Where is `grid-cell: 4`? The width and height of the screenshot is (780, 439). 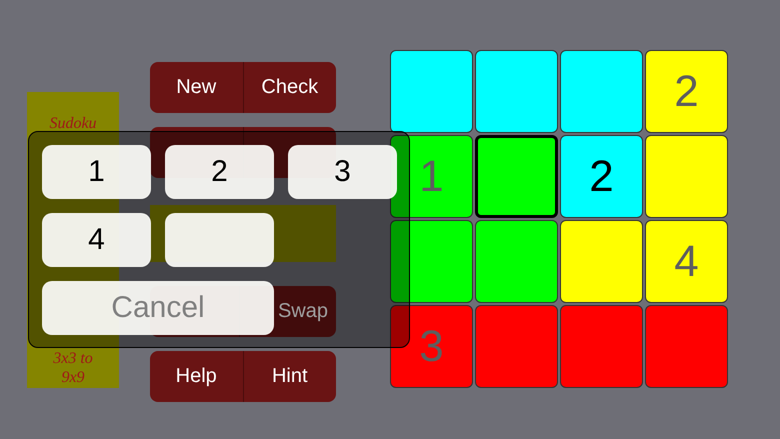 grid-cell: 4 is located at coordinates (686, 261).